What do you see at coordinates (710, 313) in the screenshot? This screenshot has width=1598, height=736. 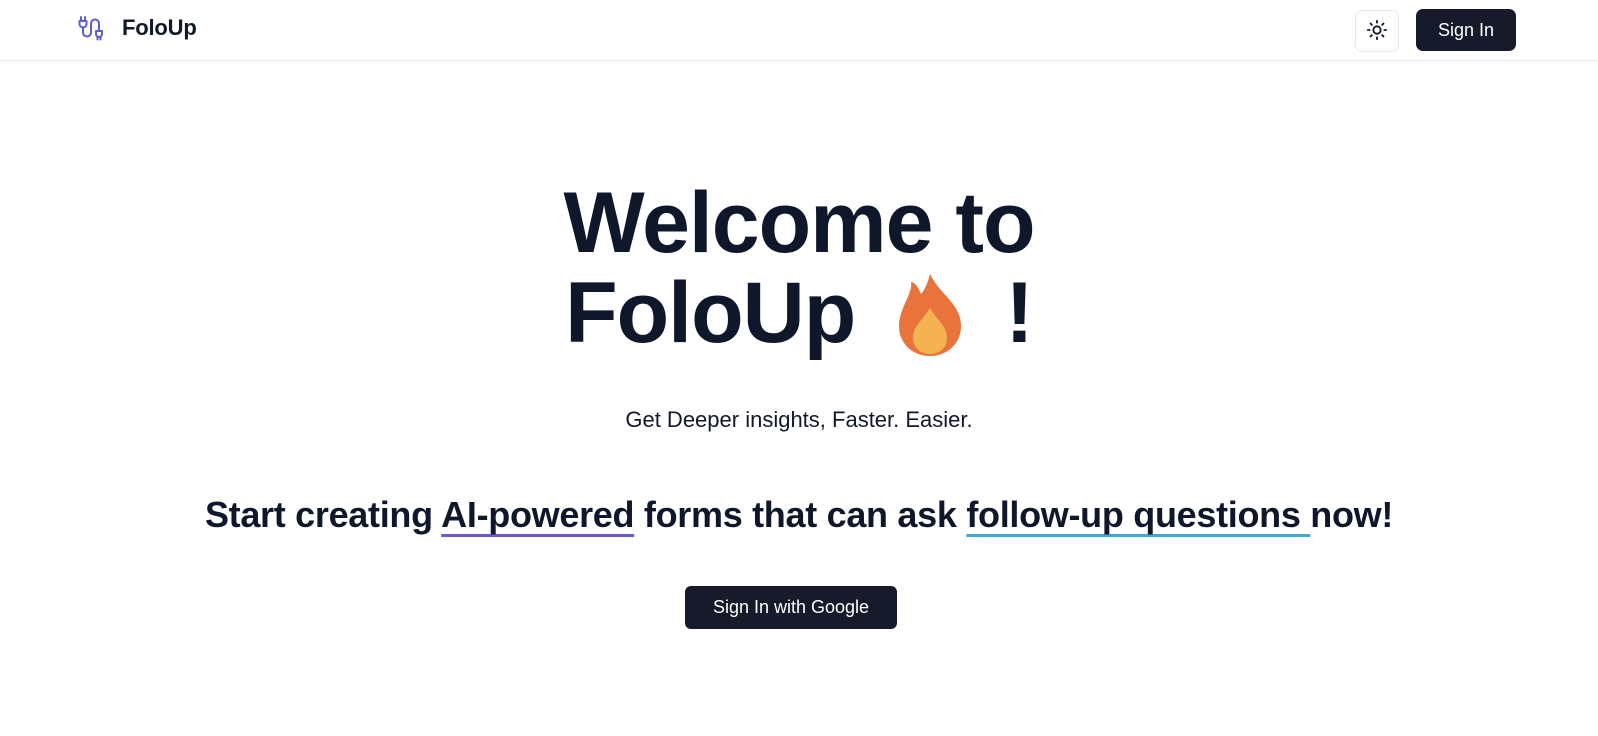 I see `hero-title-brand: FoloUp` at bounding box center [710, 313].